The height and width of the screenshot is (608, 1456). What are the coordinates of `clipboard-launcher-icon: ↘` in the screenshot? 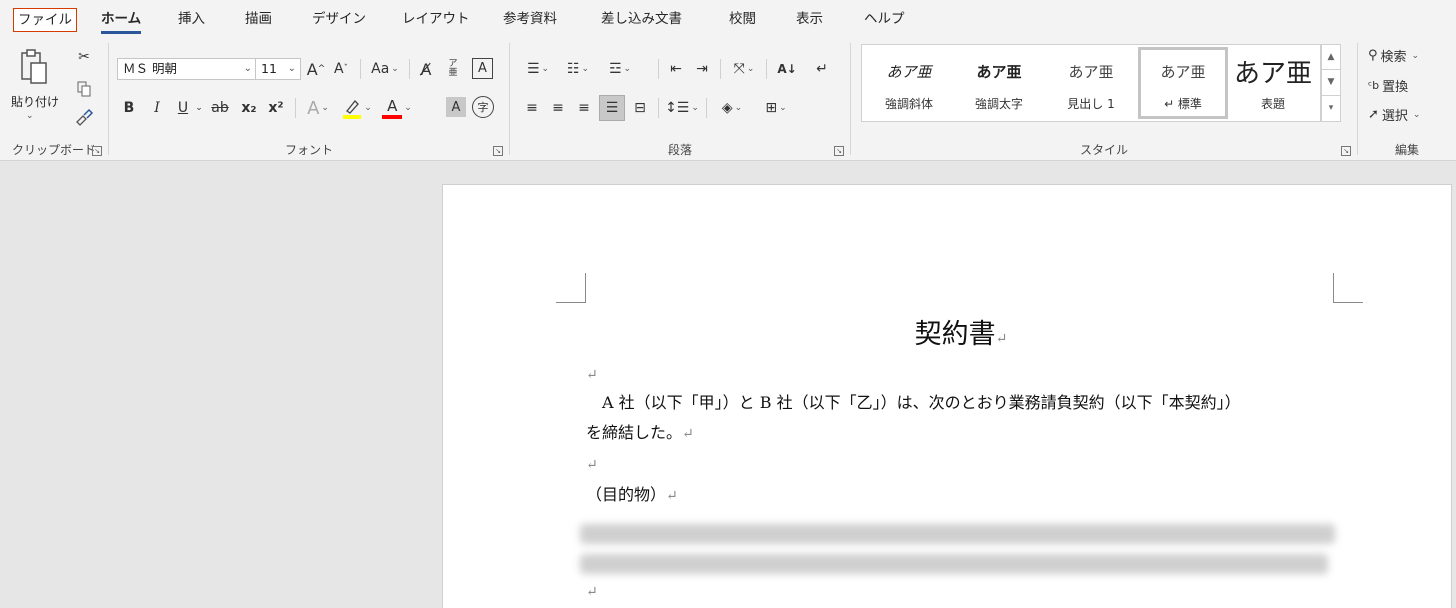 It's located at (97, 151).